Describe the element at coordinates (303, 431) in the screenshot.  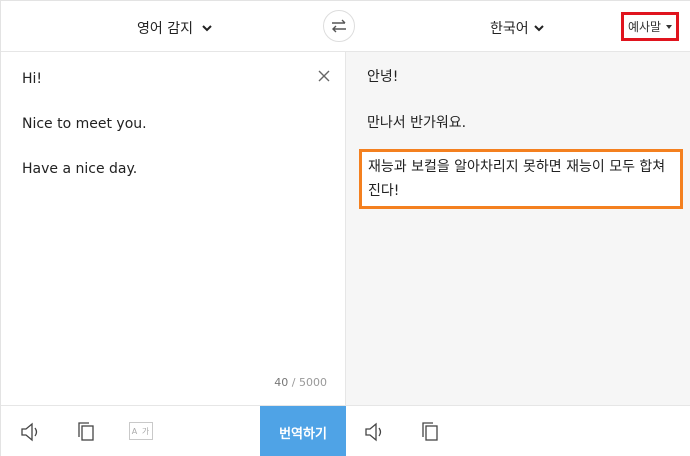
I see `translate-button: 번역하기` at that location.